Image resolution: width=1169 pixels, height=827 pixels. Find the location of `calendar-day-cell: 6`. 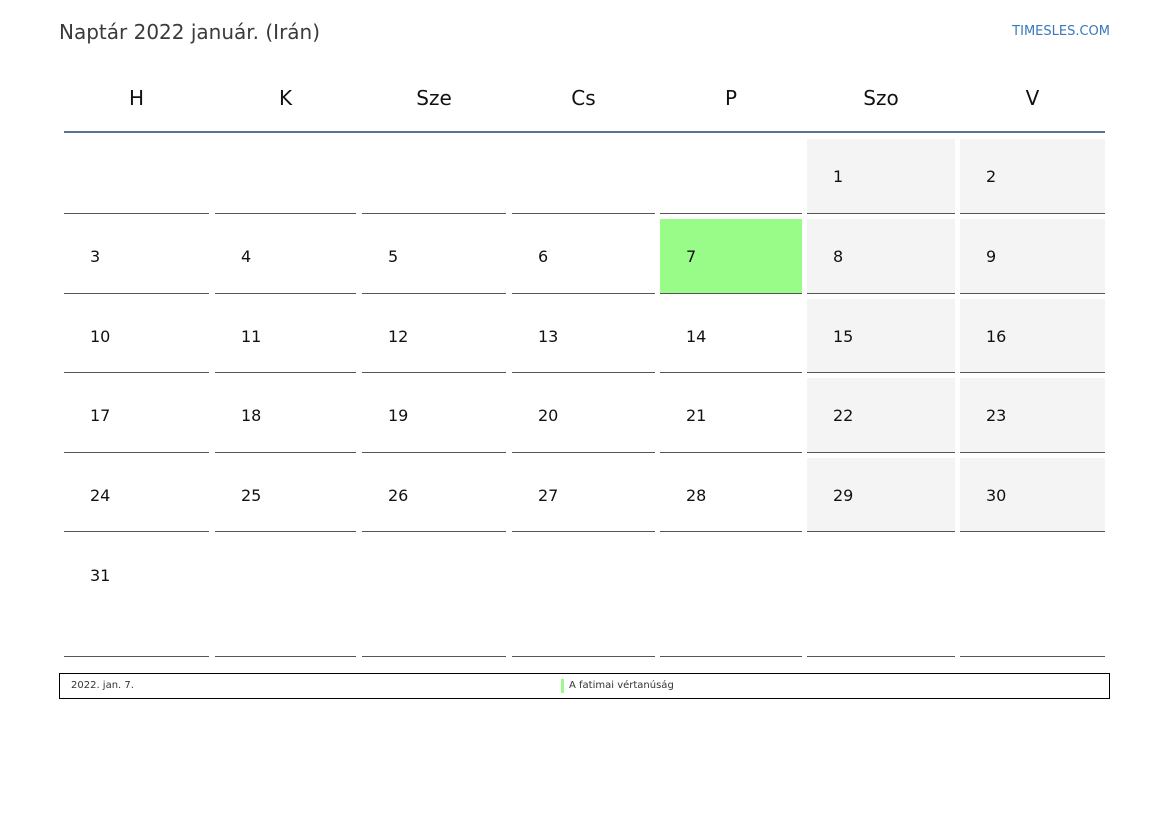

calendar-day-cell: 6 is located at coordinates (583, 256).